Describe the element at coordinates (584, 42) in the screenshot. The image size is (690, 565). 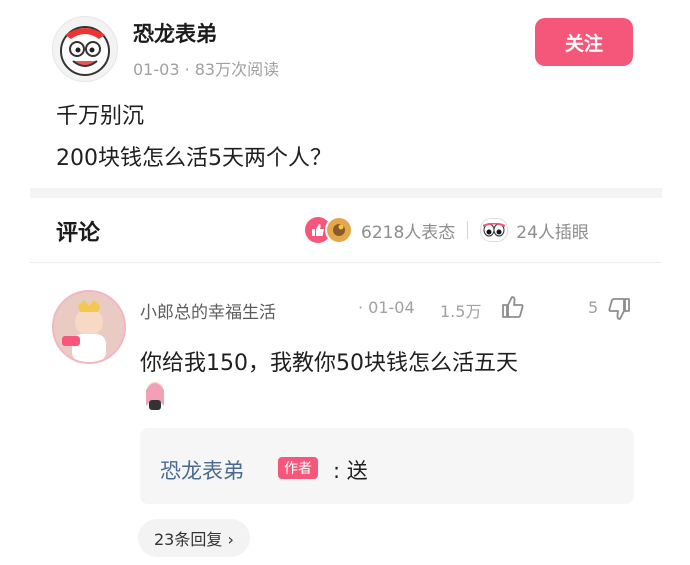
I see `follow-button: 关注` at that location.